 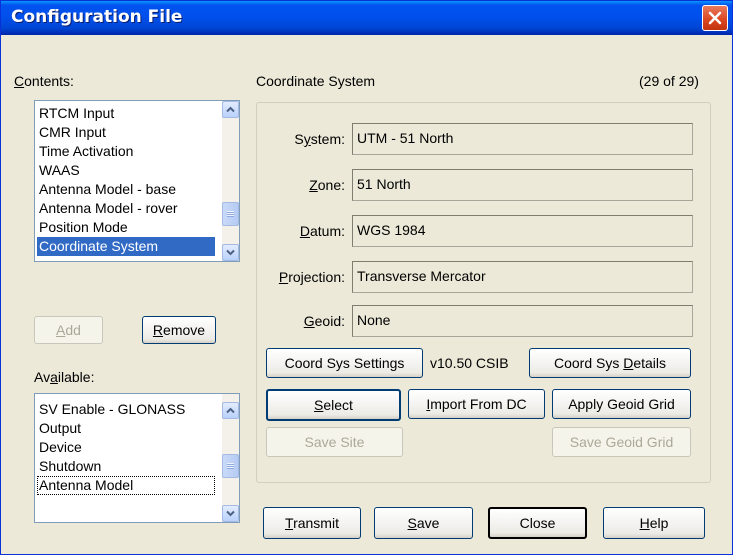 I want to click on list-item: Shutdown, so click(x=126, y=466).